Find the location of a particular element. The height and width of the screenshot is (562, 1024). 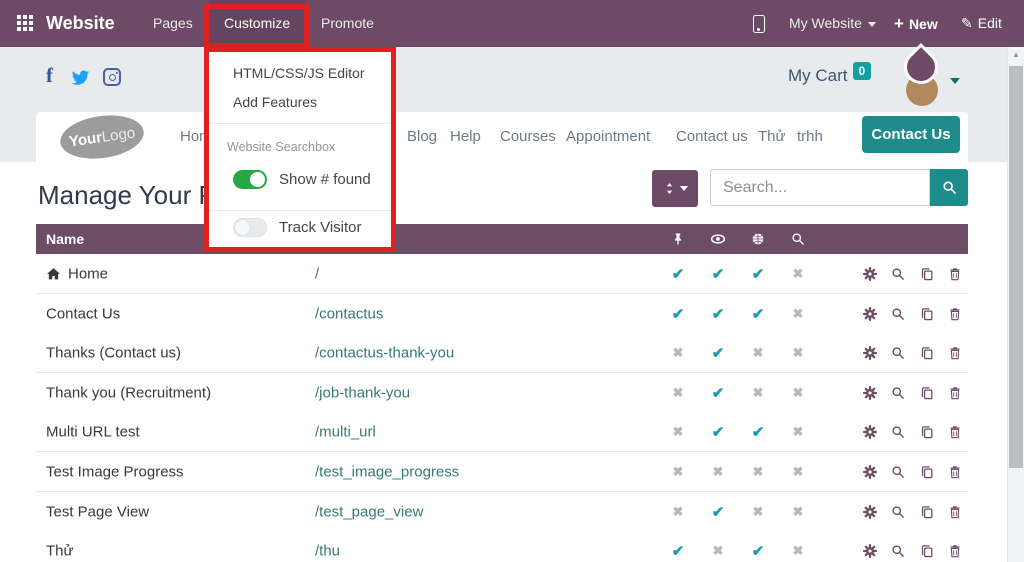

nav-link-contact-us: Contact us is located at coordinates (712, 136).